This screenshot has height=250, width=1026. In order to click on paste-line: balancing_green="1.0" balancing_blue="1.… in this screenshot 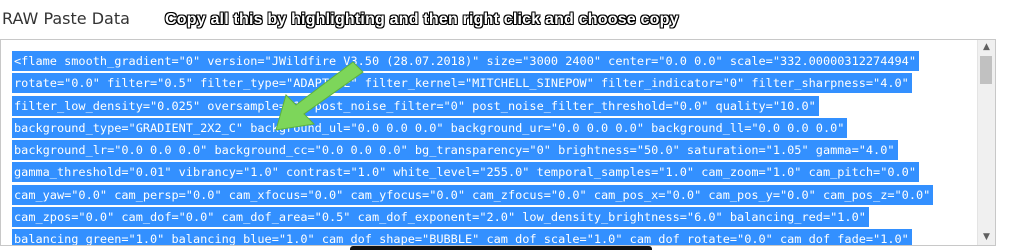, I will do `click(496, 236)`.